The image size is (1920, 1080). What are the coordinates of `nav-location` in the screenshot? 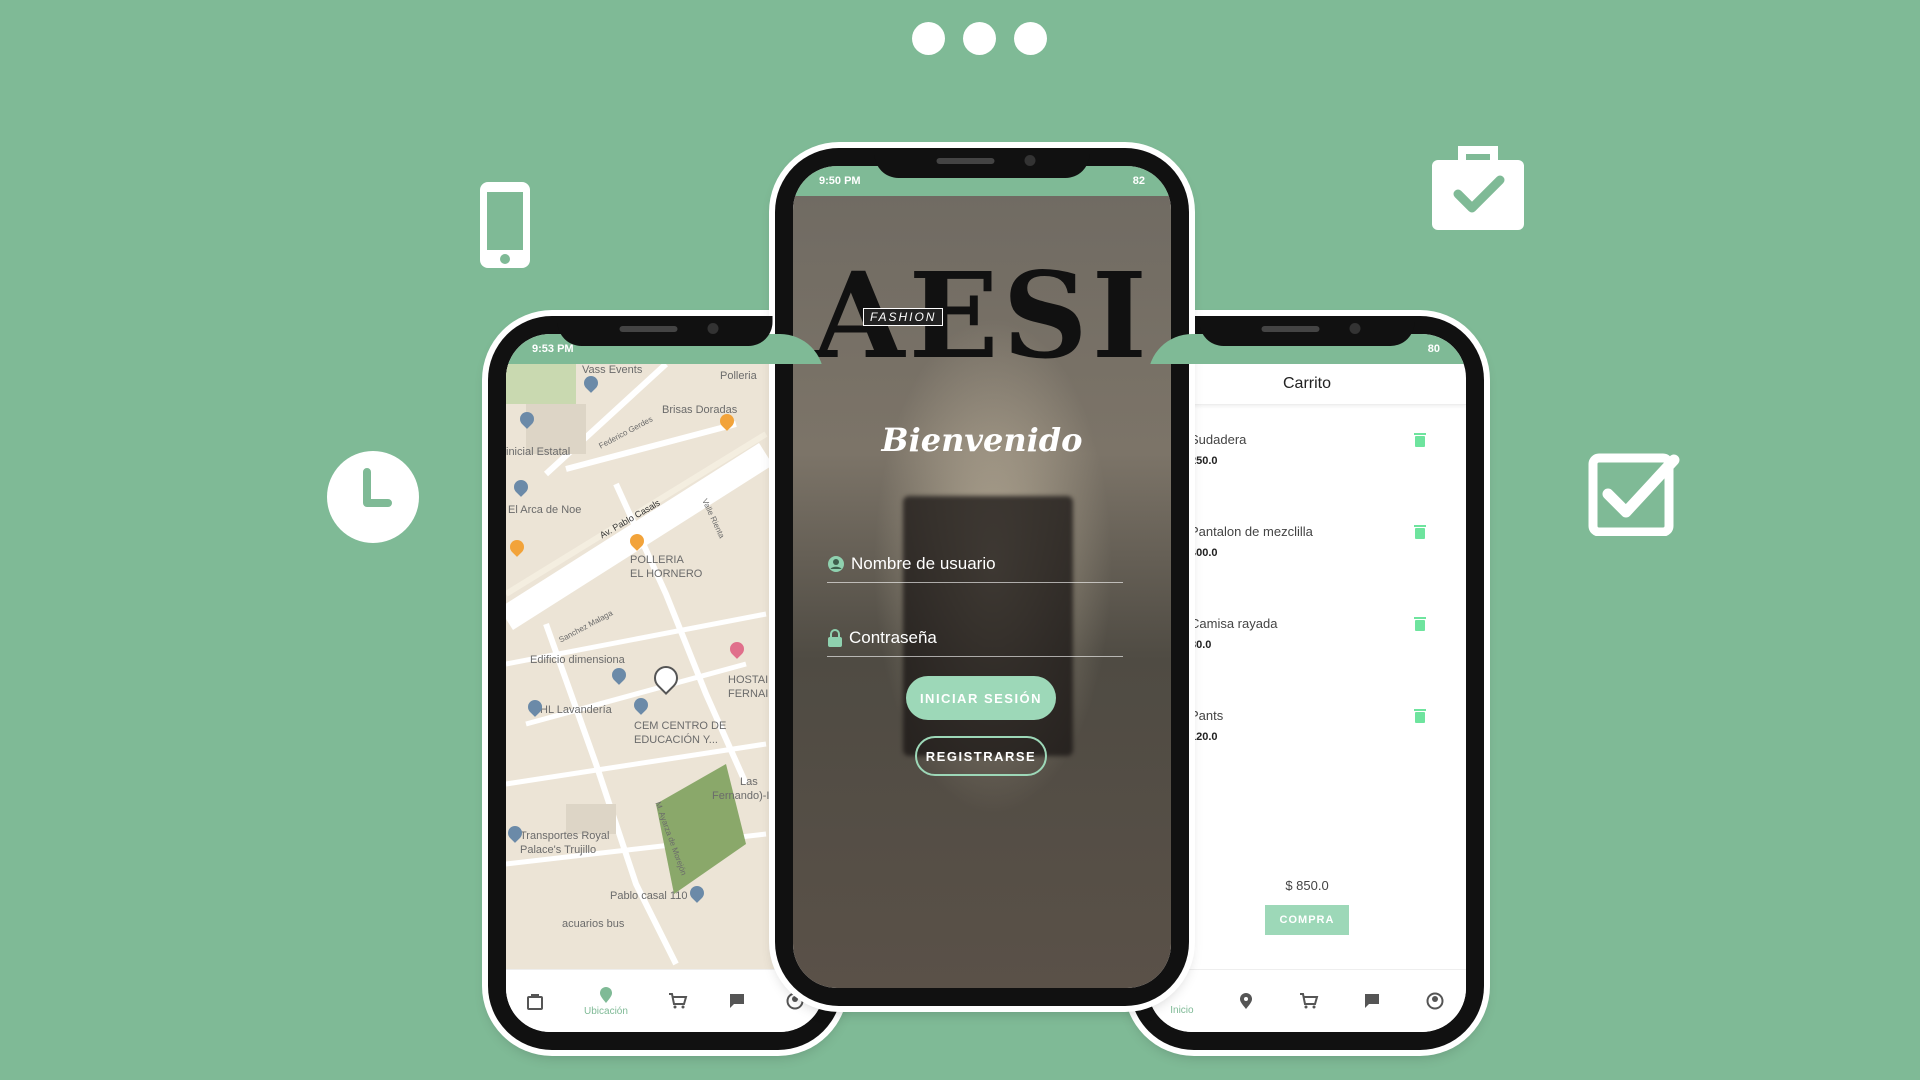 It's located at (1246, 1001).